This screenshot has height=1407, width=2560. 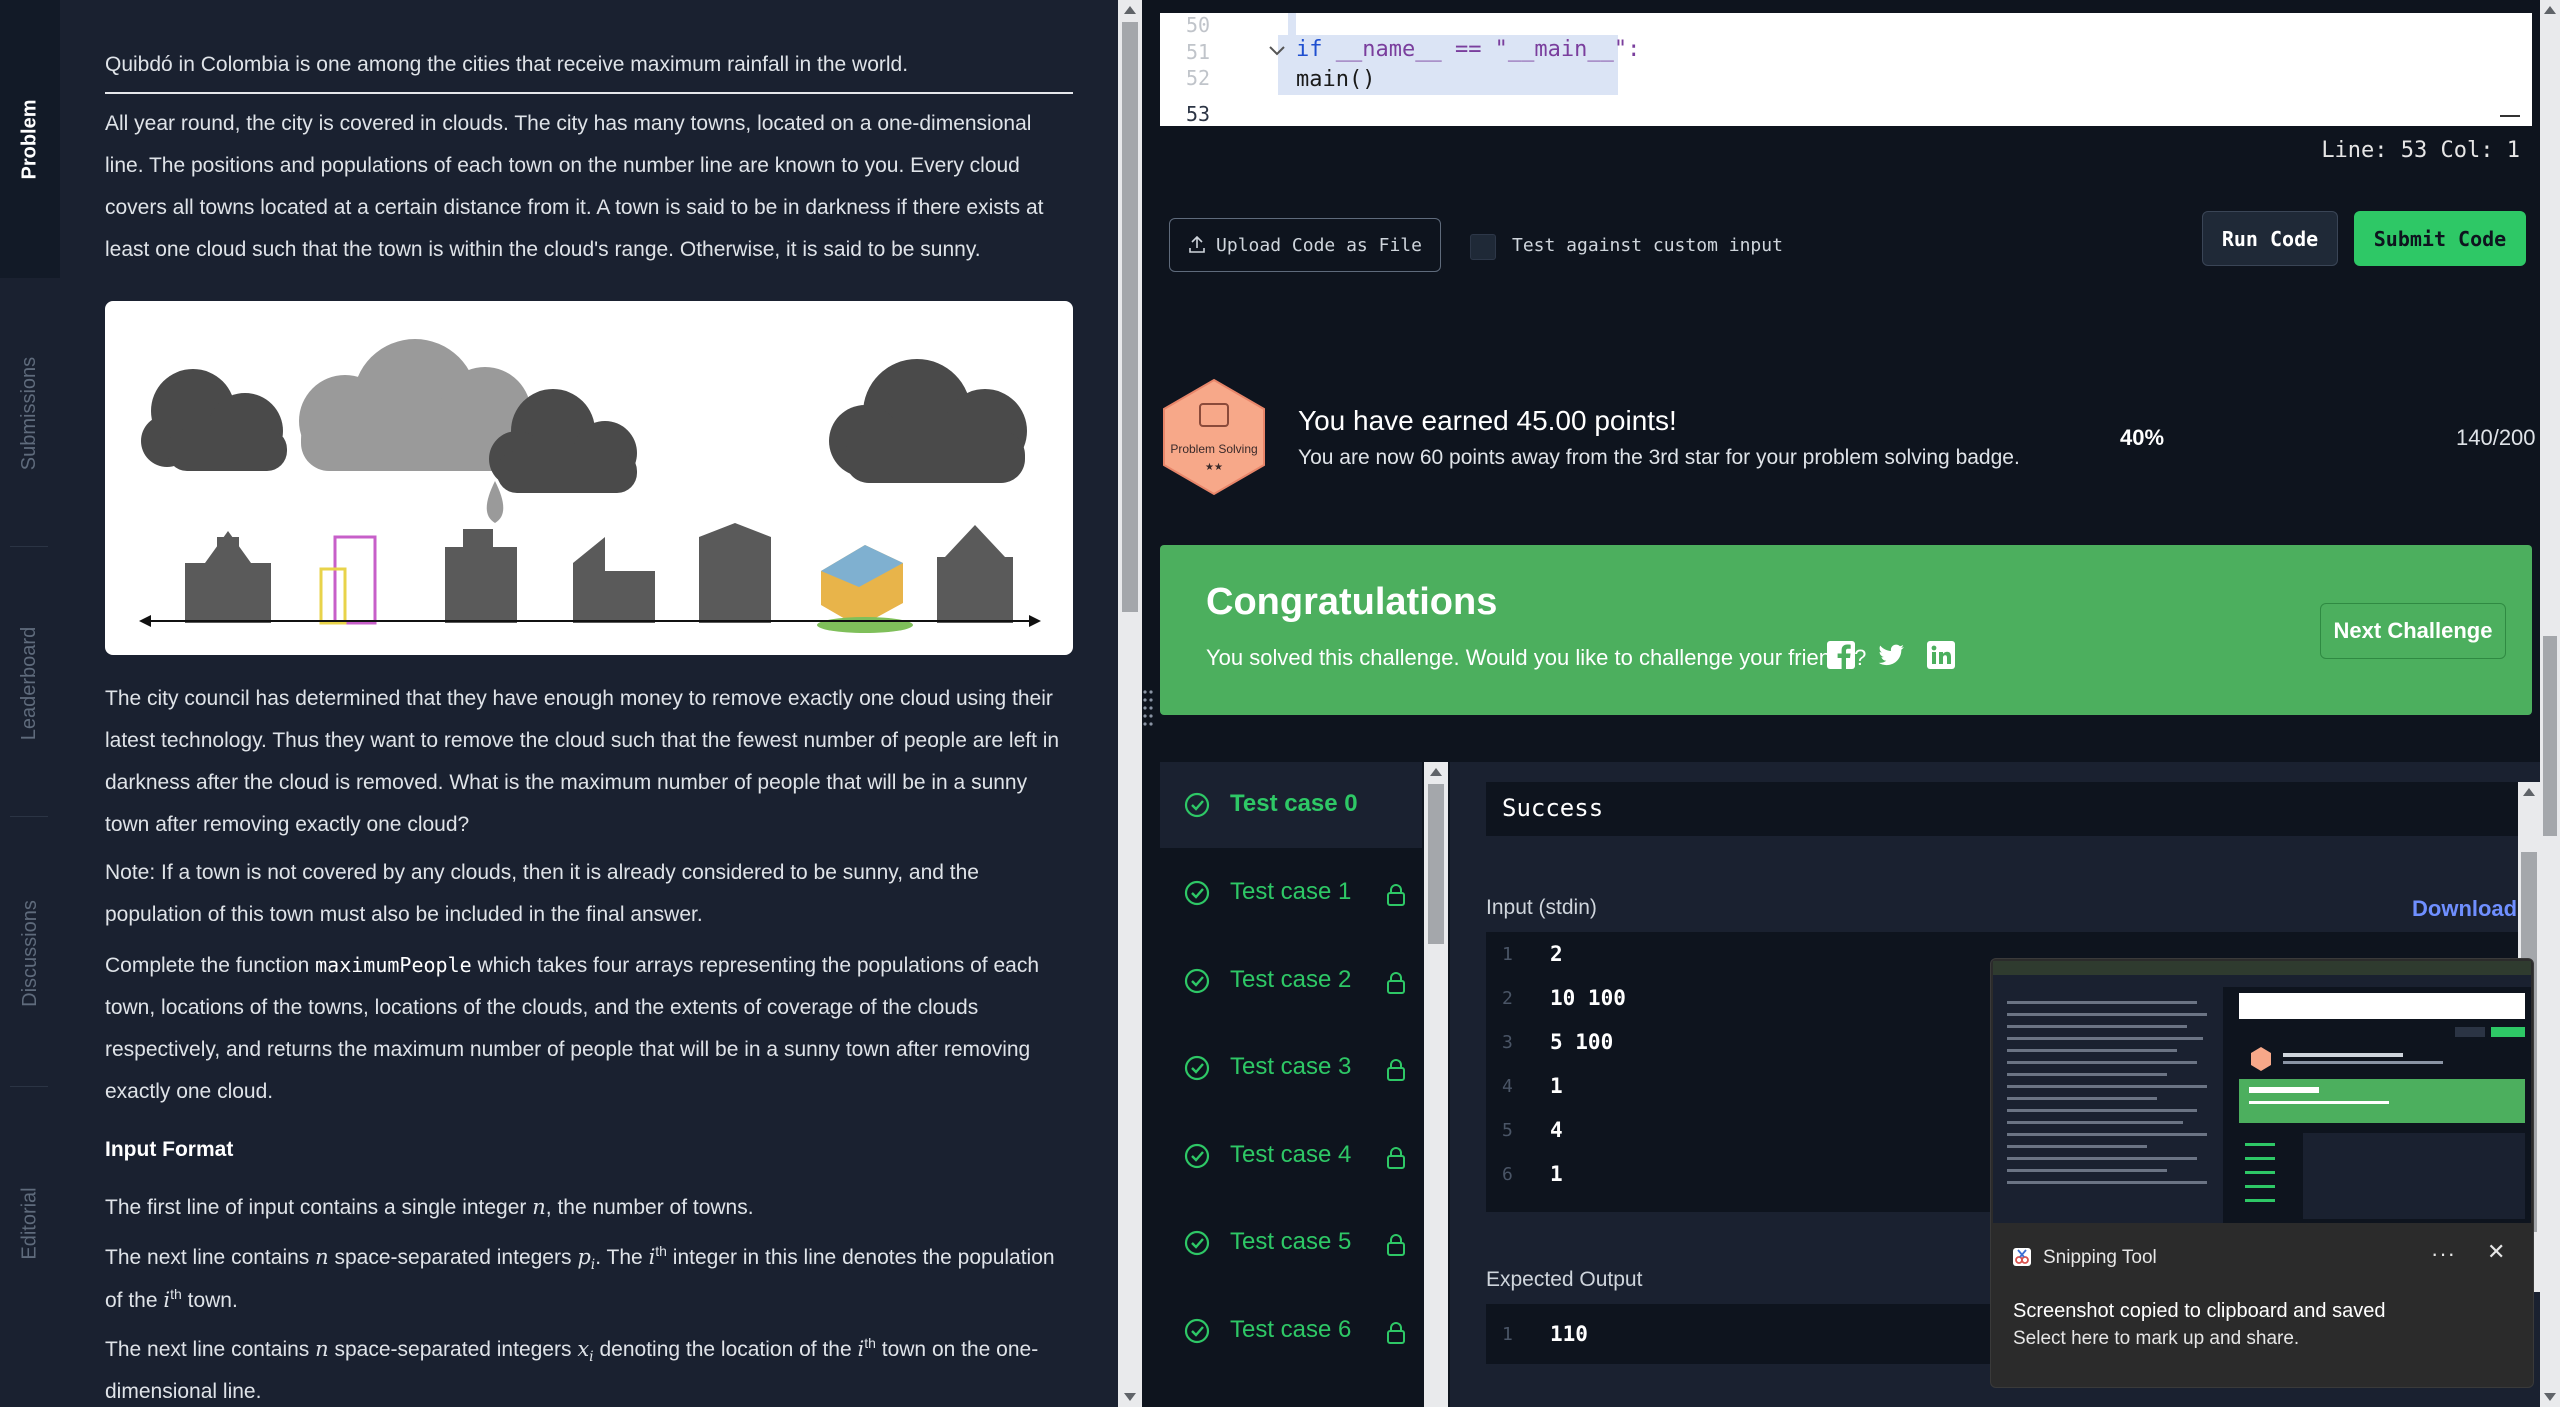 I want to click on tab-discussions-label: Discussions, so click(x=29, y=953).